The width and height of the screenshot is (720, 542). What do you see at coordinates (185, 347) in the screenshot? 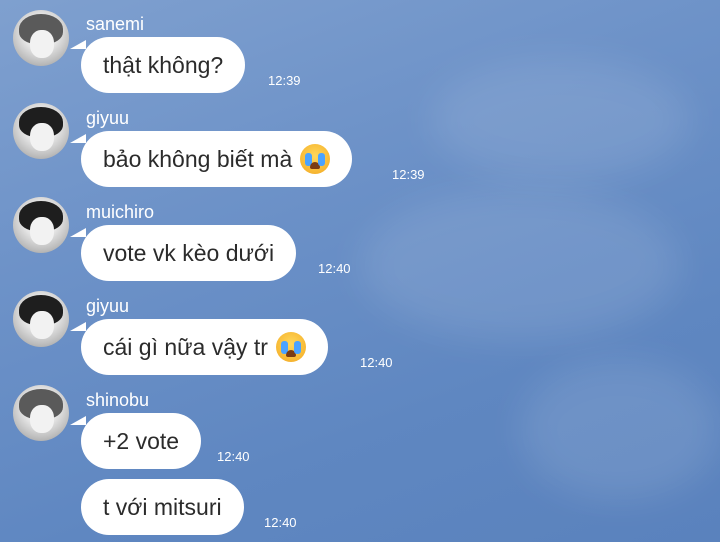
I see `message-text: cái gì nữa vậy tr` at bounding box center [185, 347].